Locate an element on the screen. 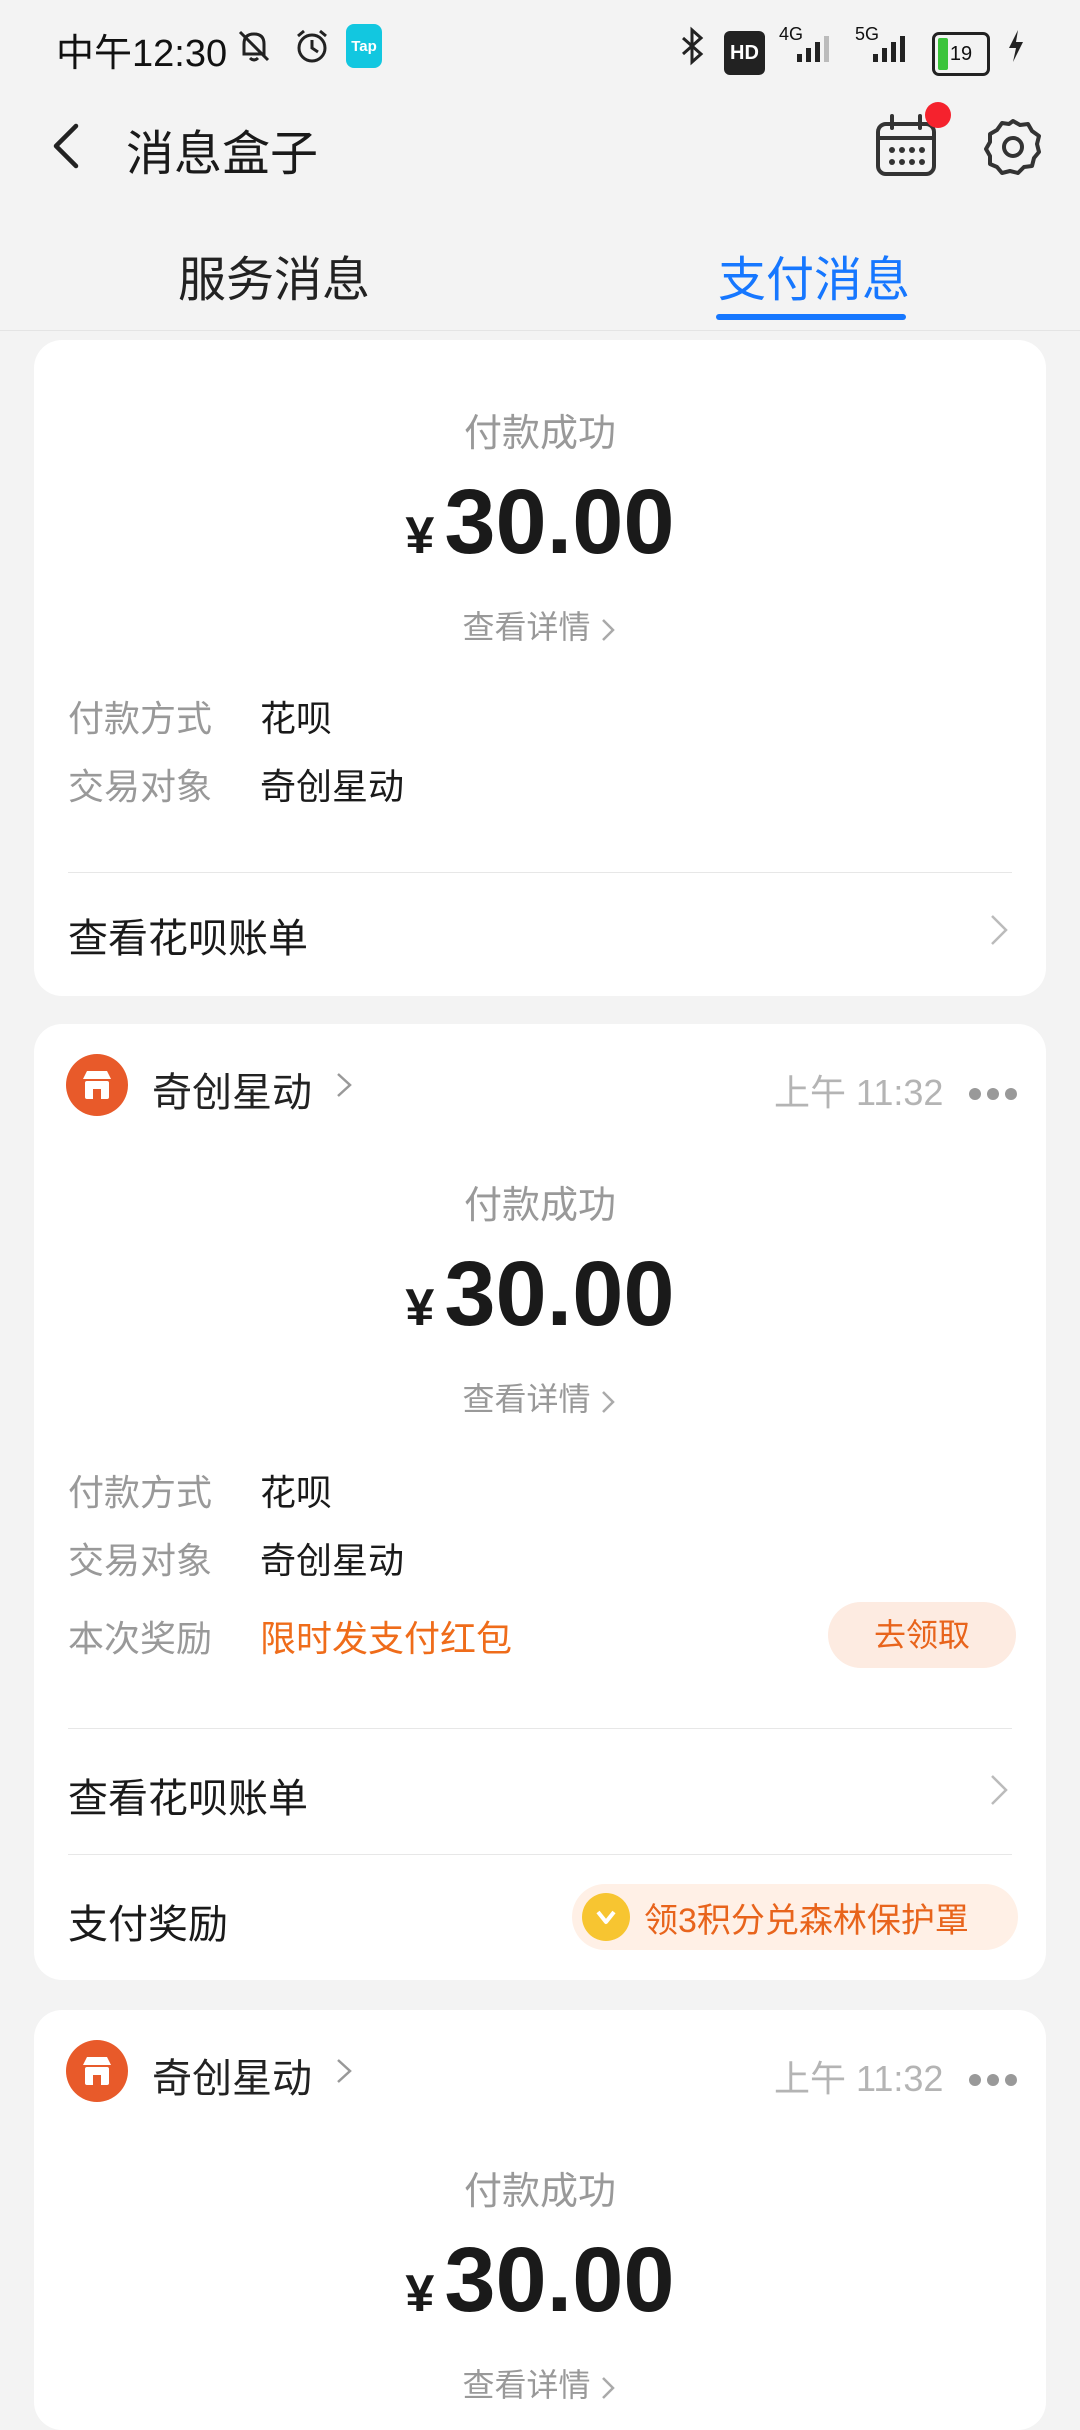 The height and width of the screenshot is (2430, 1080). mute-bell-icon is located at coordinates (254, 46).